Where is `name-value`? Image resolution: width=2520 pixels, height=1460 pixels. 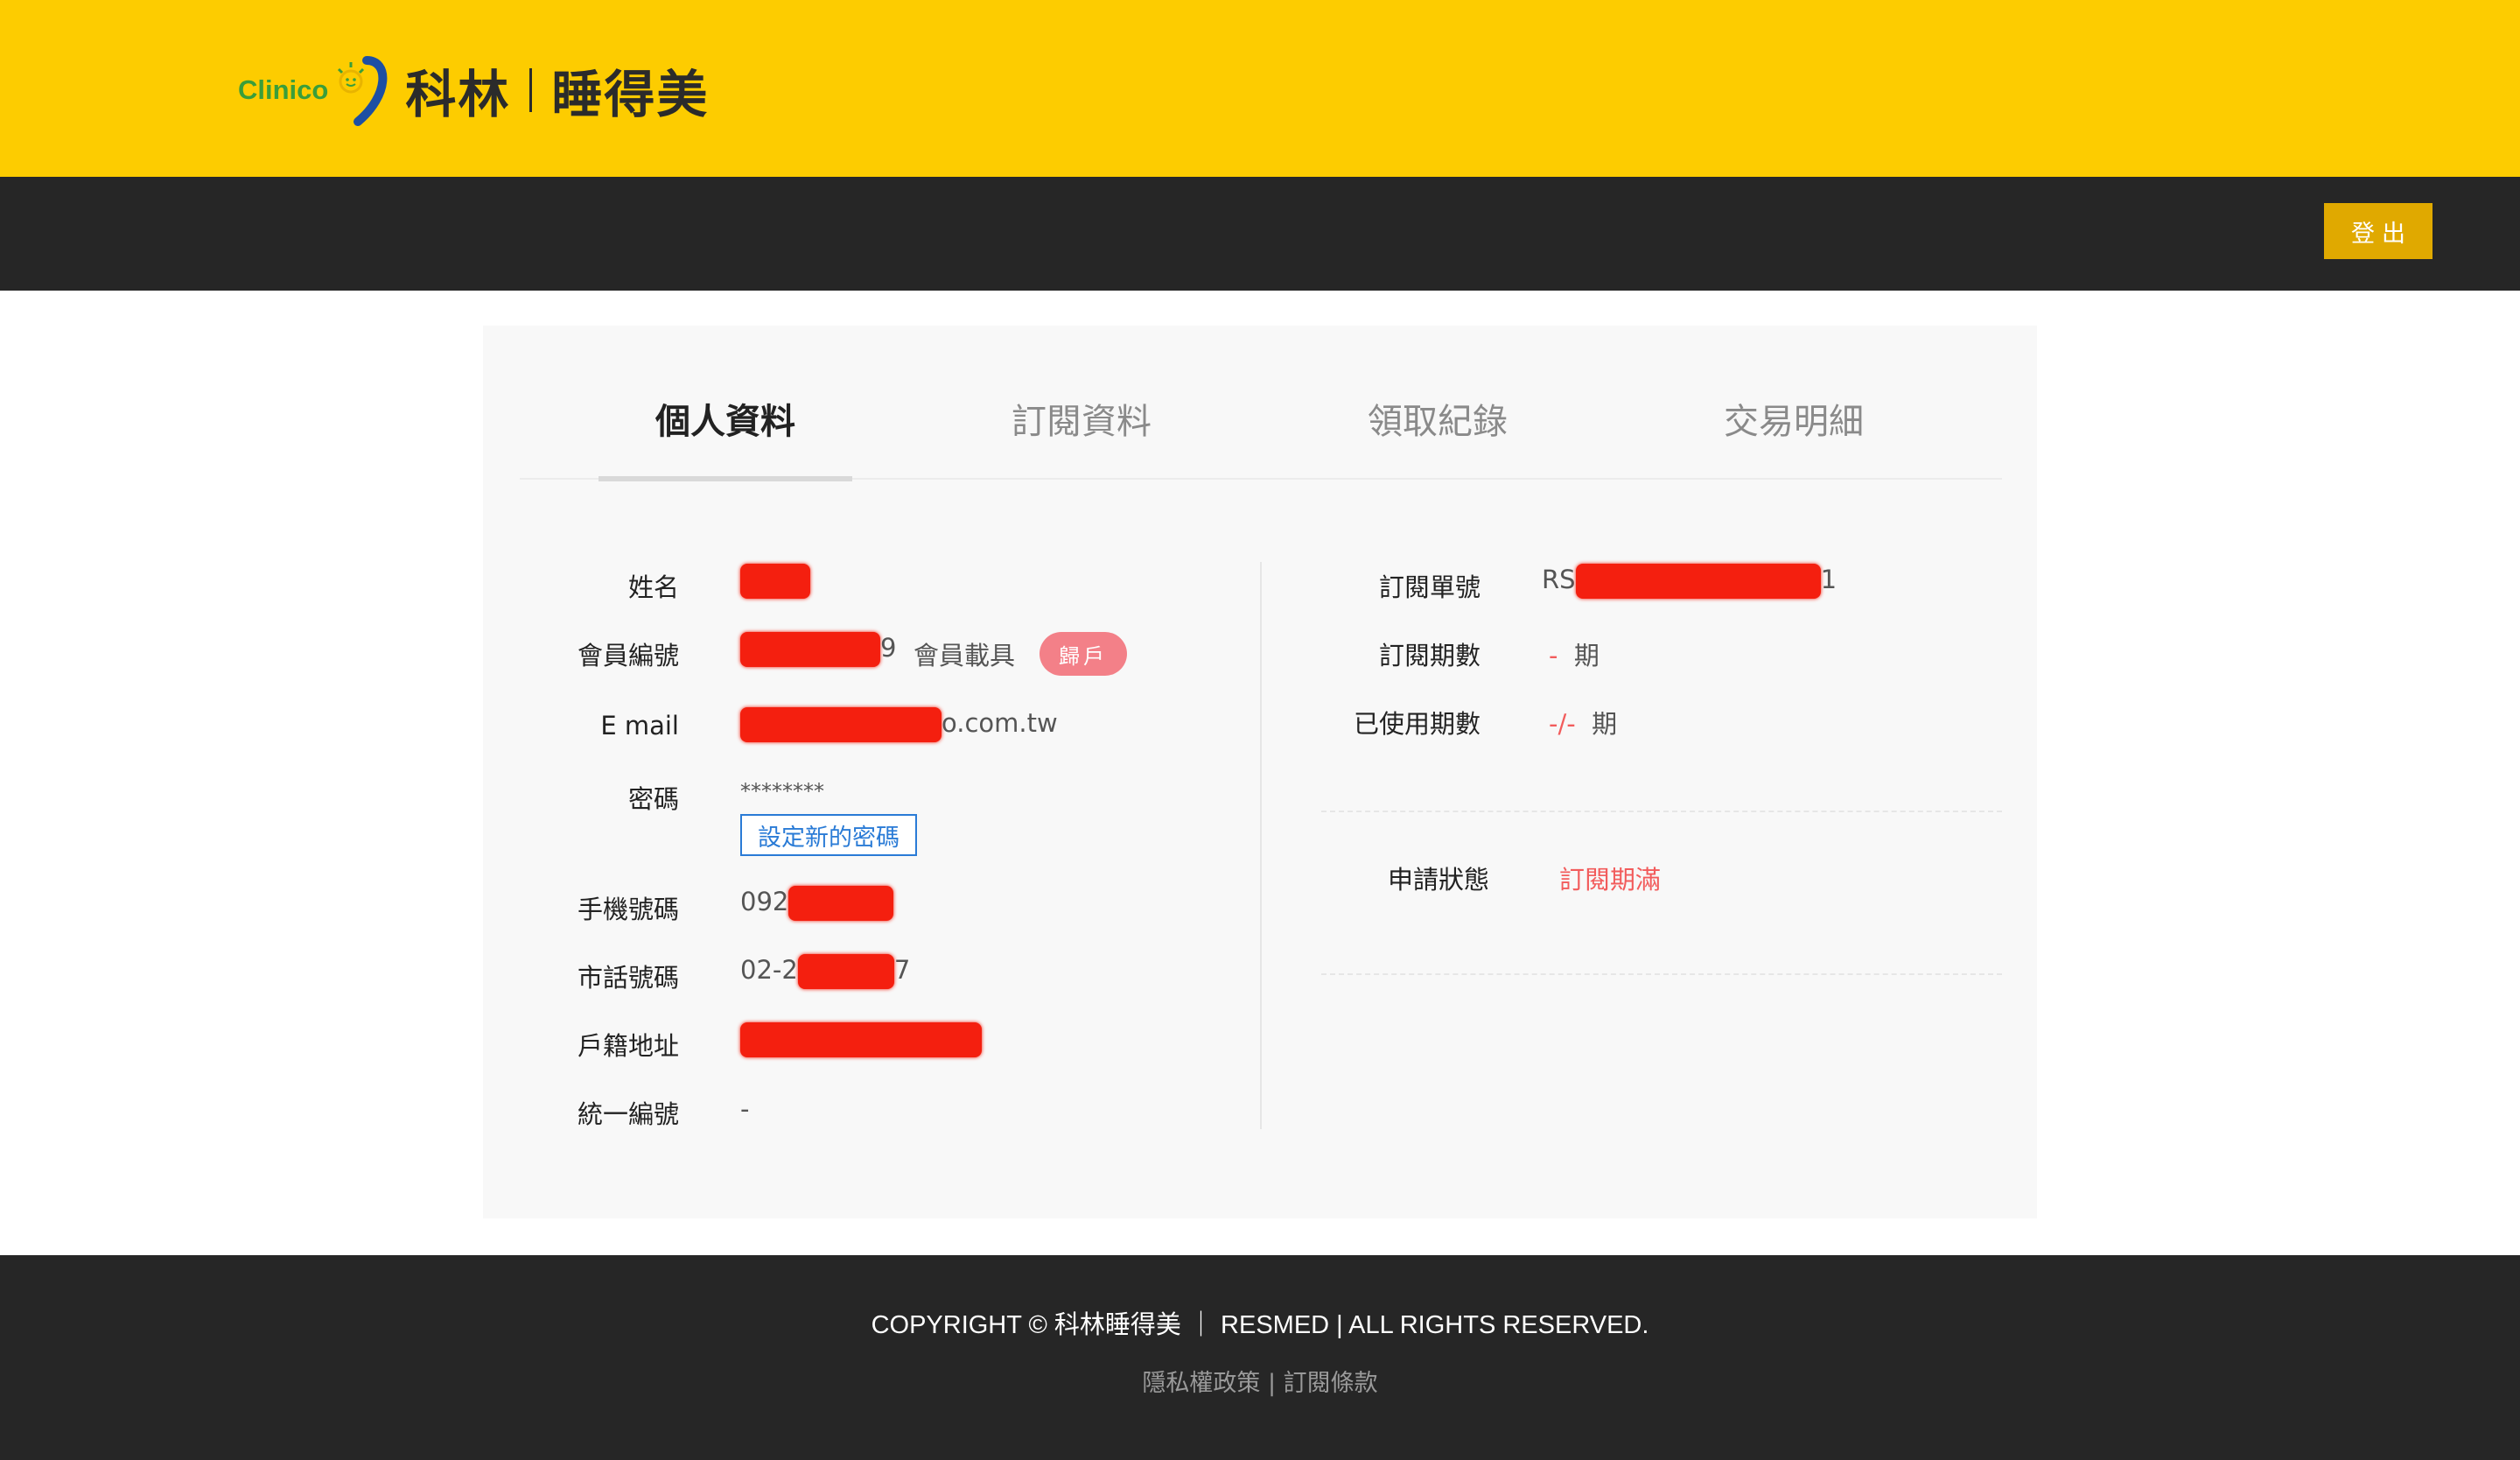
name-value is located at coordinates (775, 581).